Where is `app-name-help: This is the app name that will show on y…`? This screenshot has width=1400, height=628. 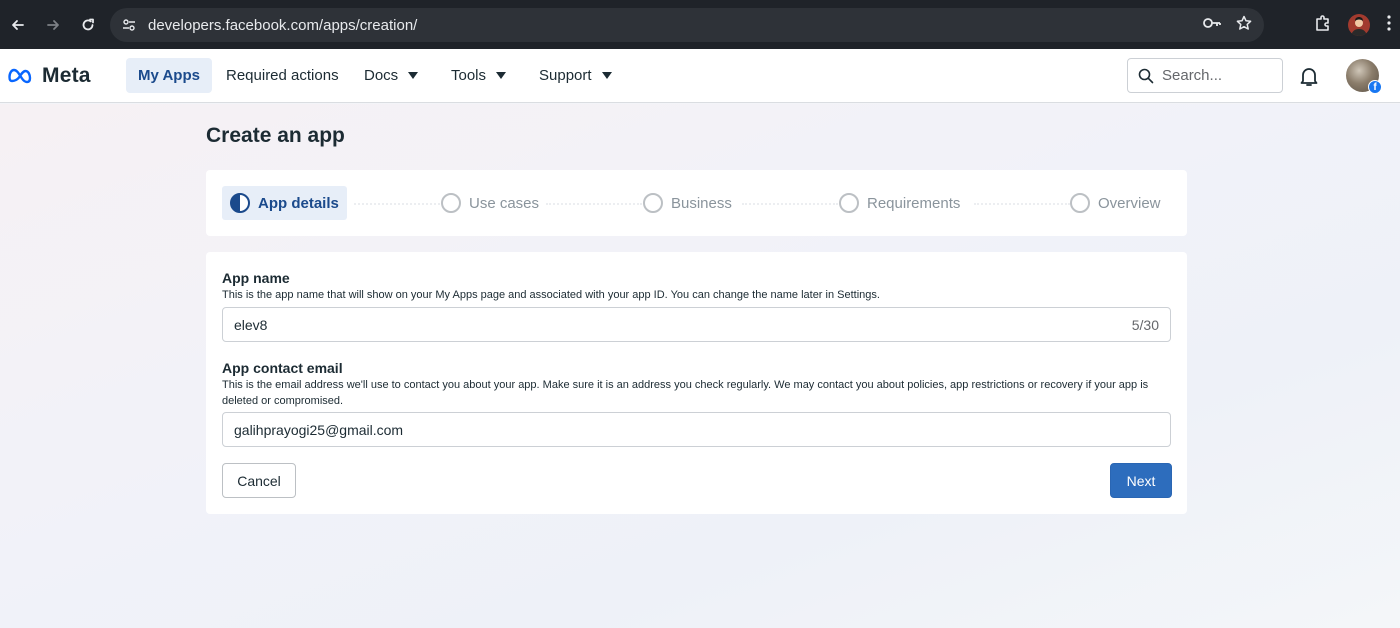 app-name-help: This is the app name that will show on y… is located at coordinates (551, 295).